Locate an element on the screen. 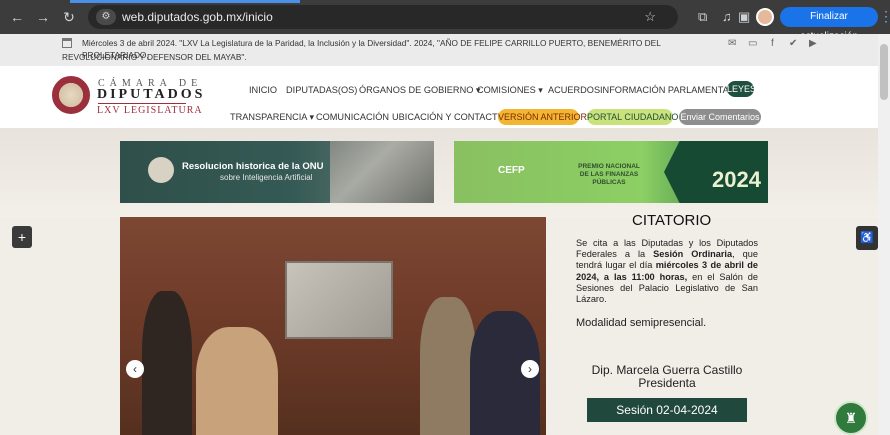 This screenshot has width=890, height=435. url-text: web.diputados.gob.mx/inicio is located at coordinates (197, 17).